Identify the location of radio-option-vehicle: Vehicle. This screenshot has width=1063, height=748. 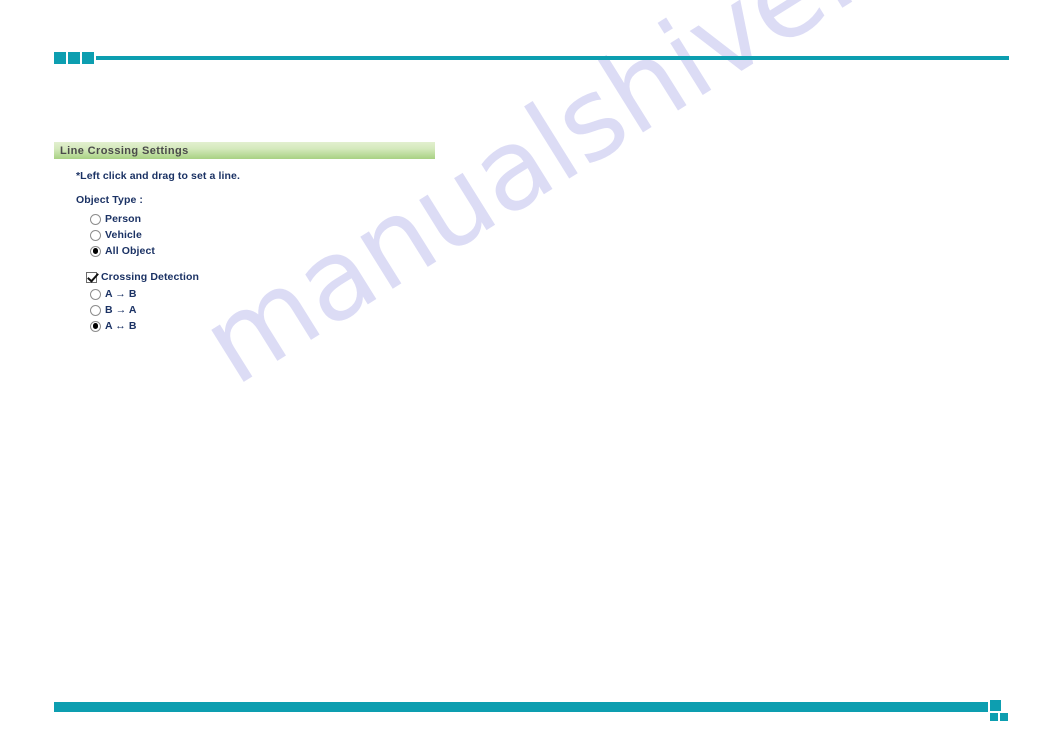
(263, 235).